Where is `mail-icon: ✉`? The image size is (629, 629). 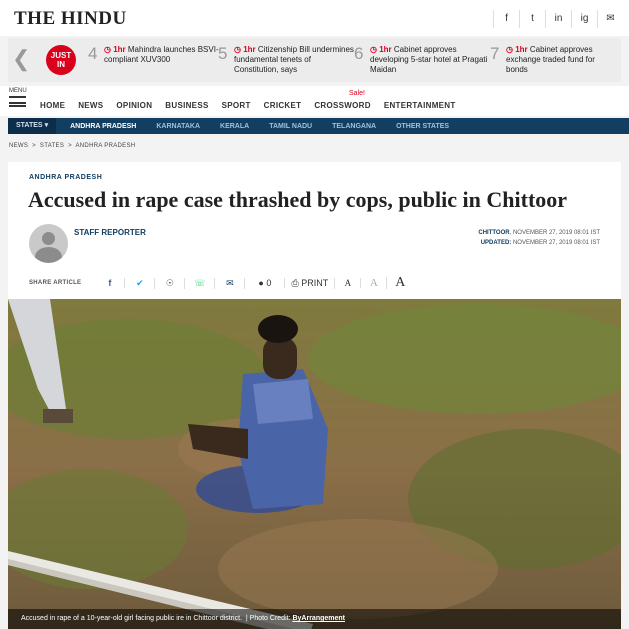
mail-icon: ✉ is located at coordinates (610, 19).